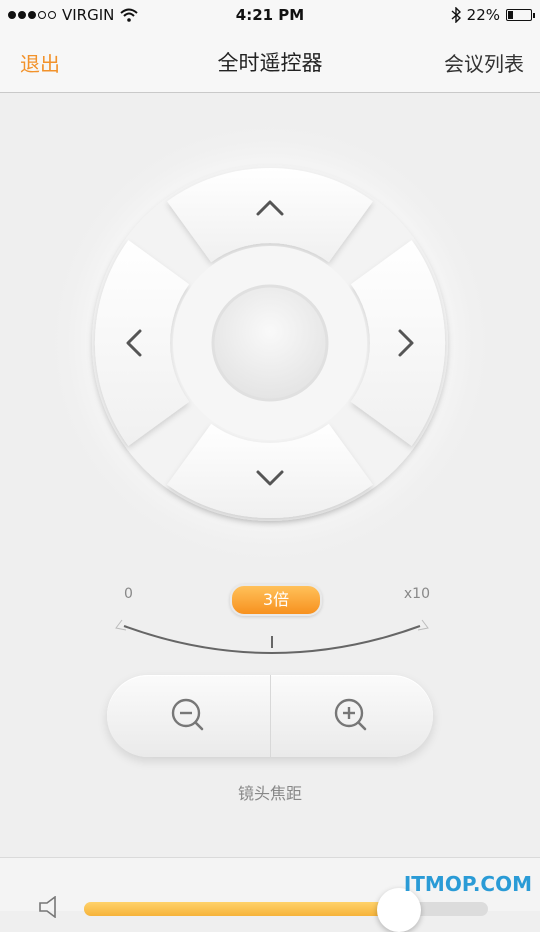  Describe the element at coordinates (520, 15) in the screenshot. I see `battery-icon` at that location.